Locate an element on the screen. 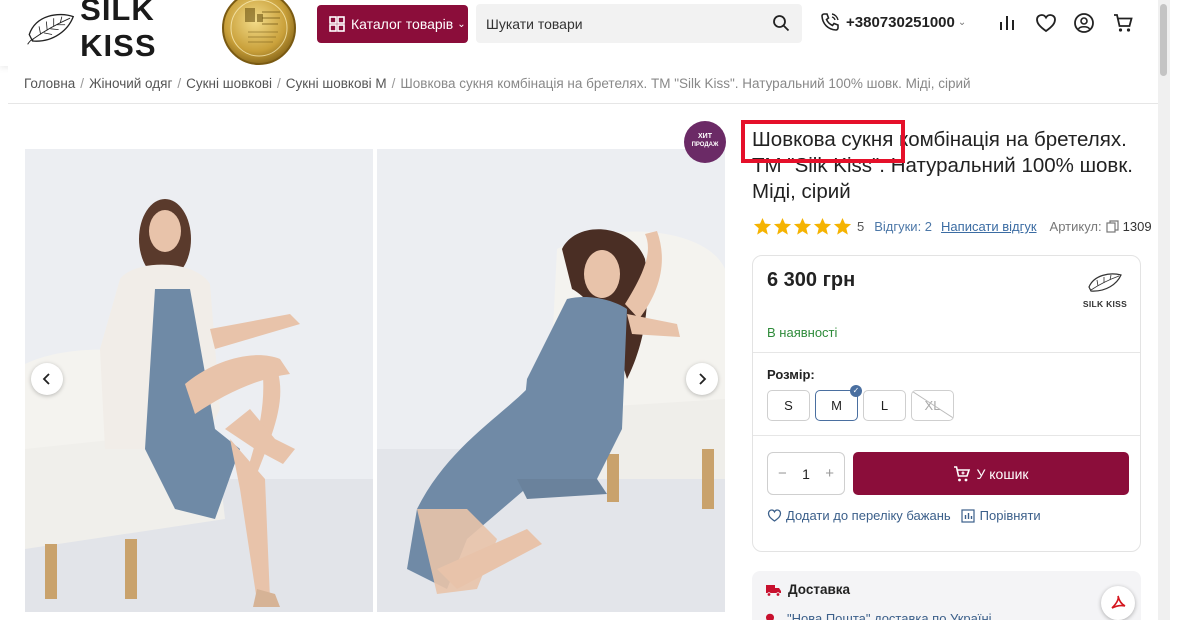 The height and width of the screenshot is (620, 1200). scrollbar-thumb is located at coordinates (1163, 40).